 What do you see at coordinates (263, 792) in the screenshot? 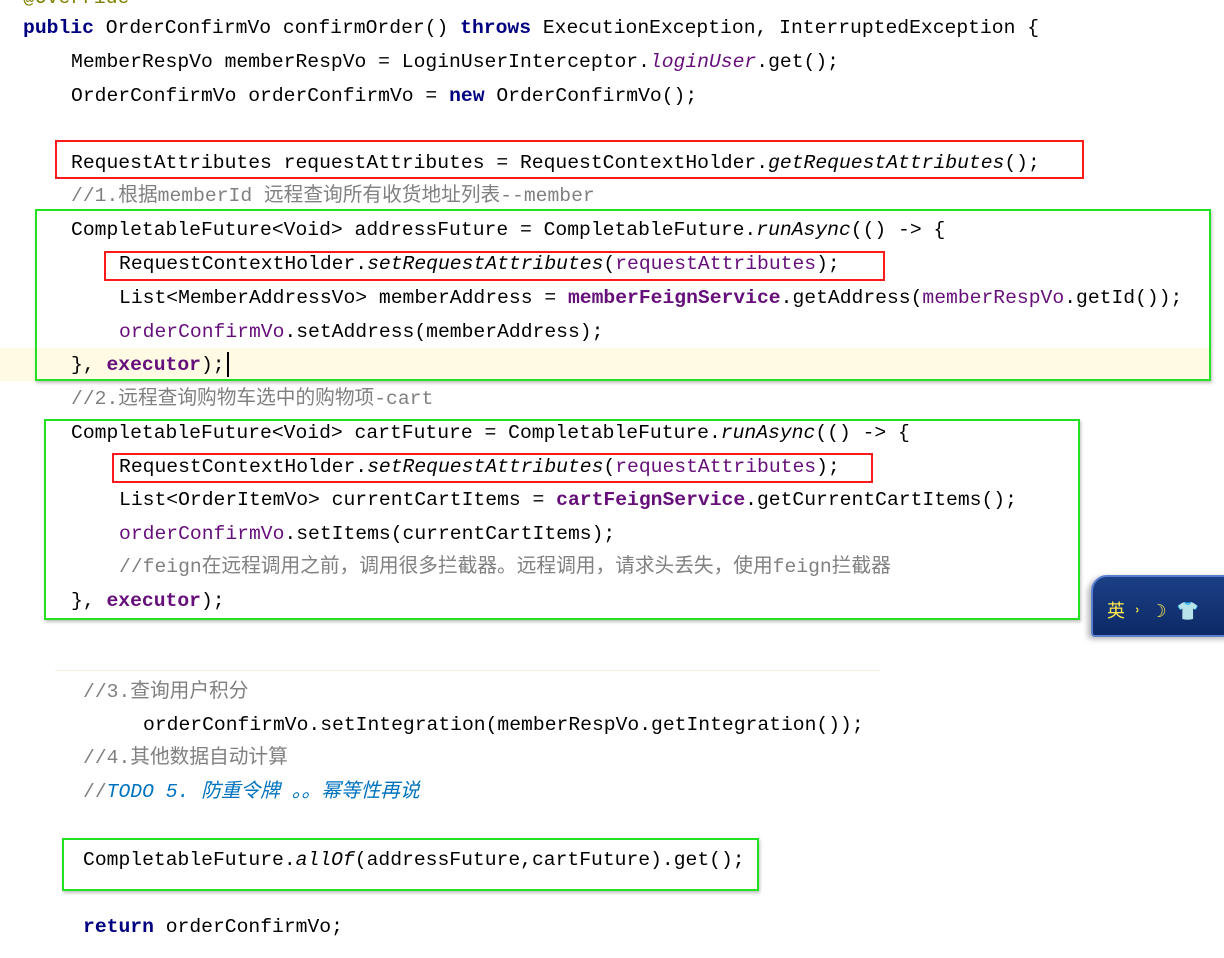
I see `code-token: TODO 5. 防重令牌 。。幂等性再说` at bounding box center [263, 792].